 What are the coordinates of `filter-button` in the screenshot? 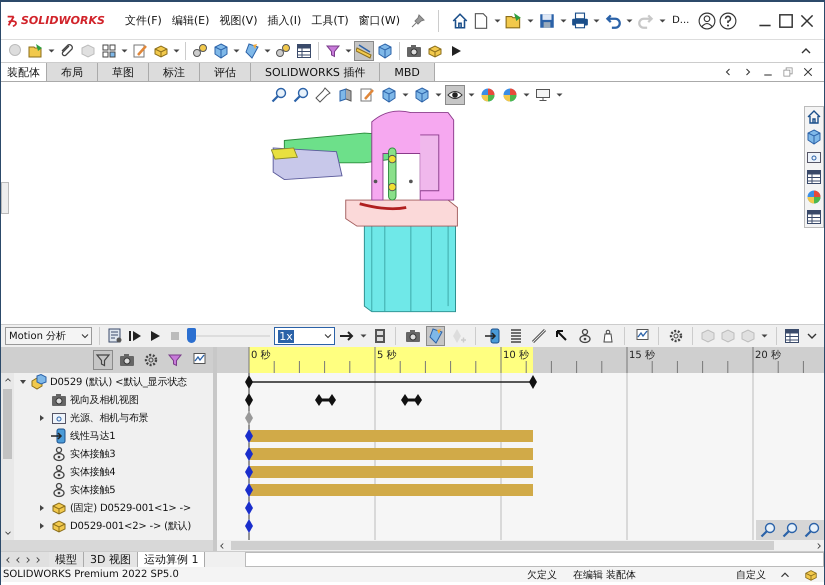 It's located at (103, 360).